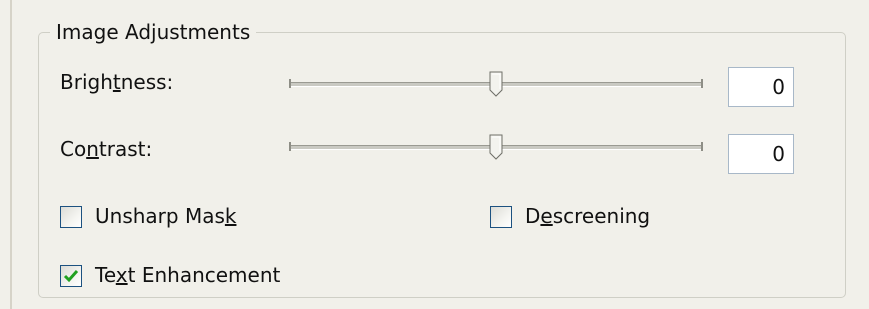  I want to click on check-mark-icon, so click(71, 276).